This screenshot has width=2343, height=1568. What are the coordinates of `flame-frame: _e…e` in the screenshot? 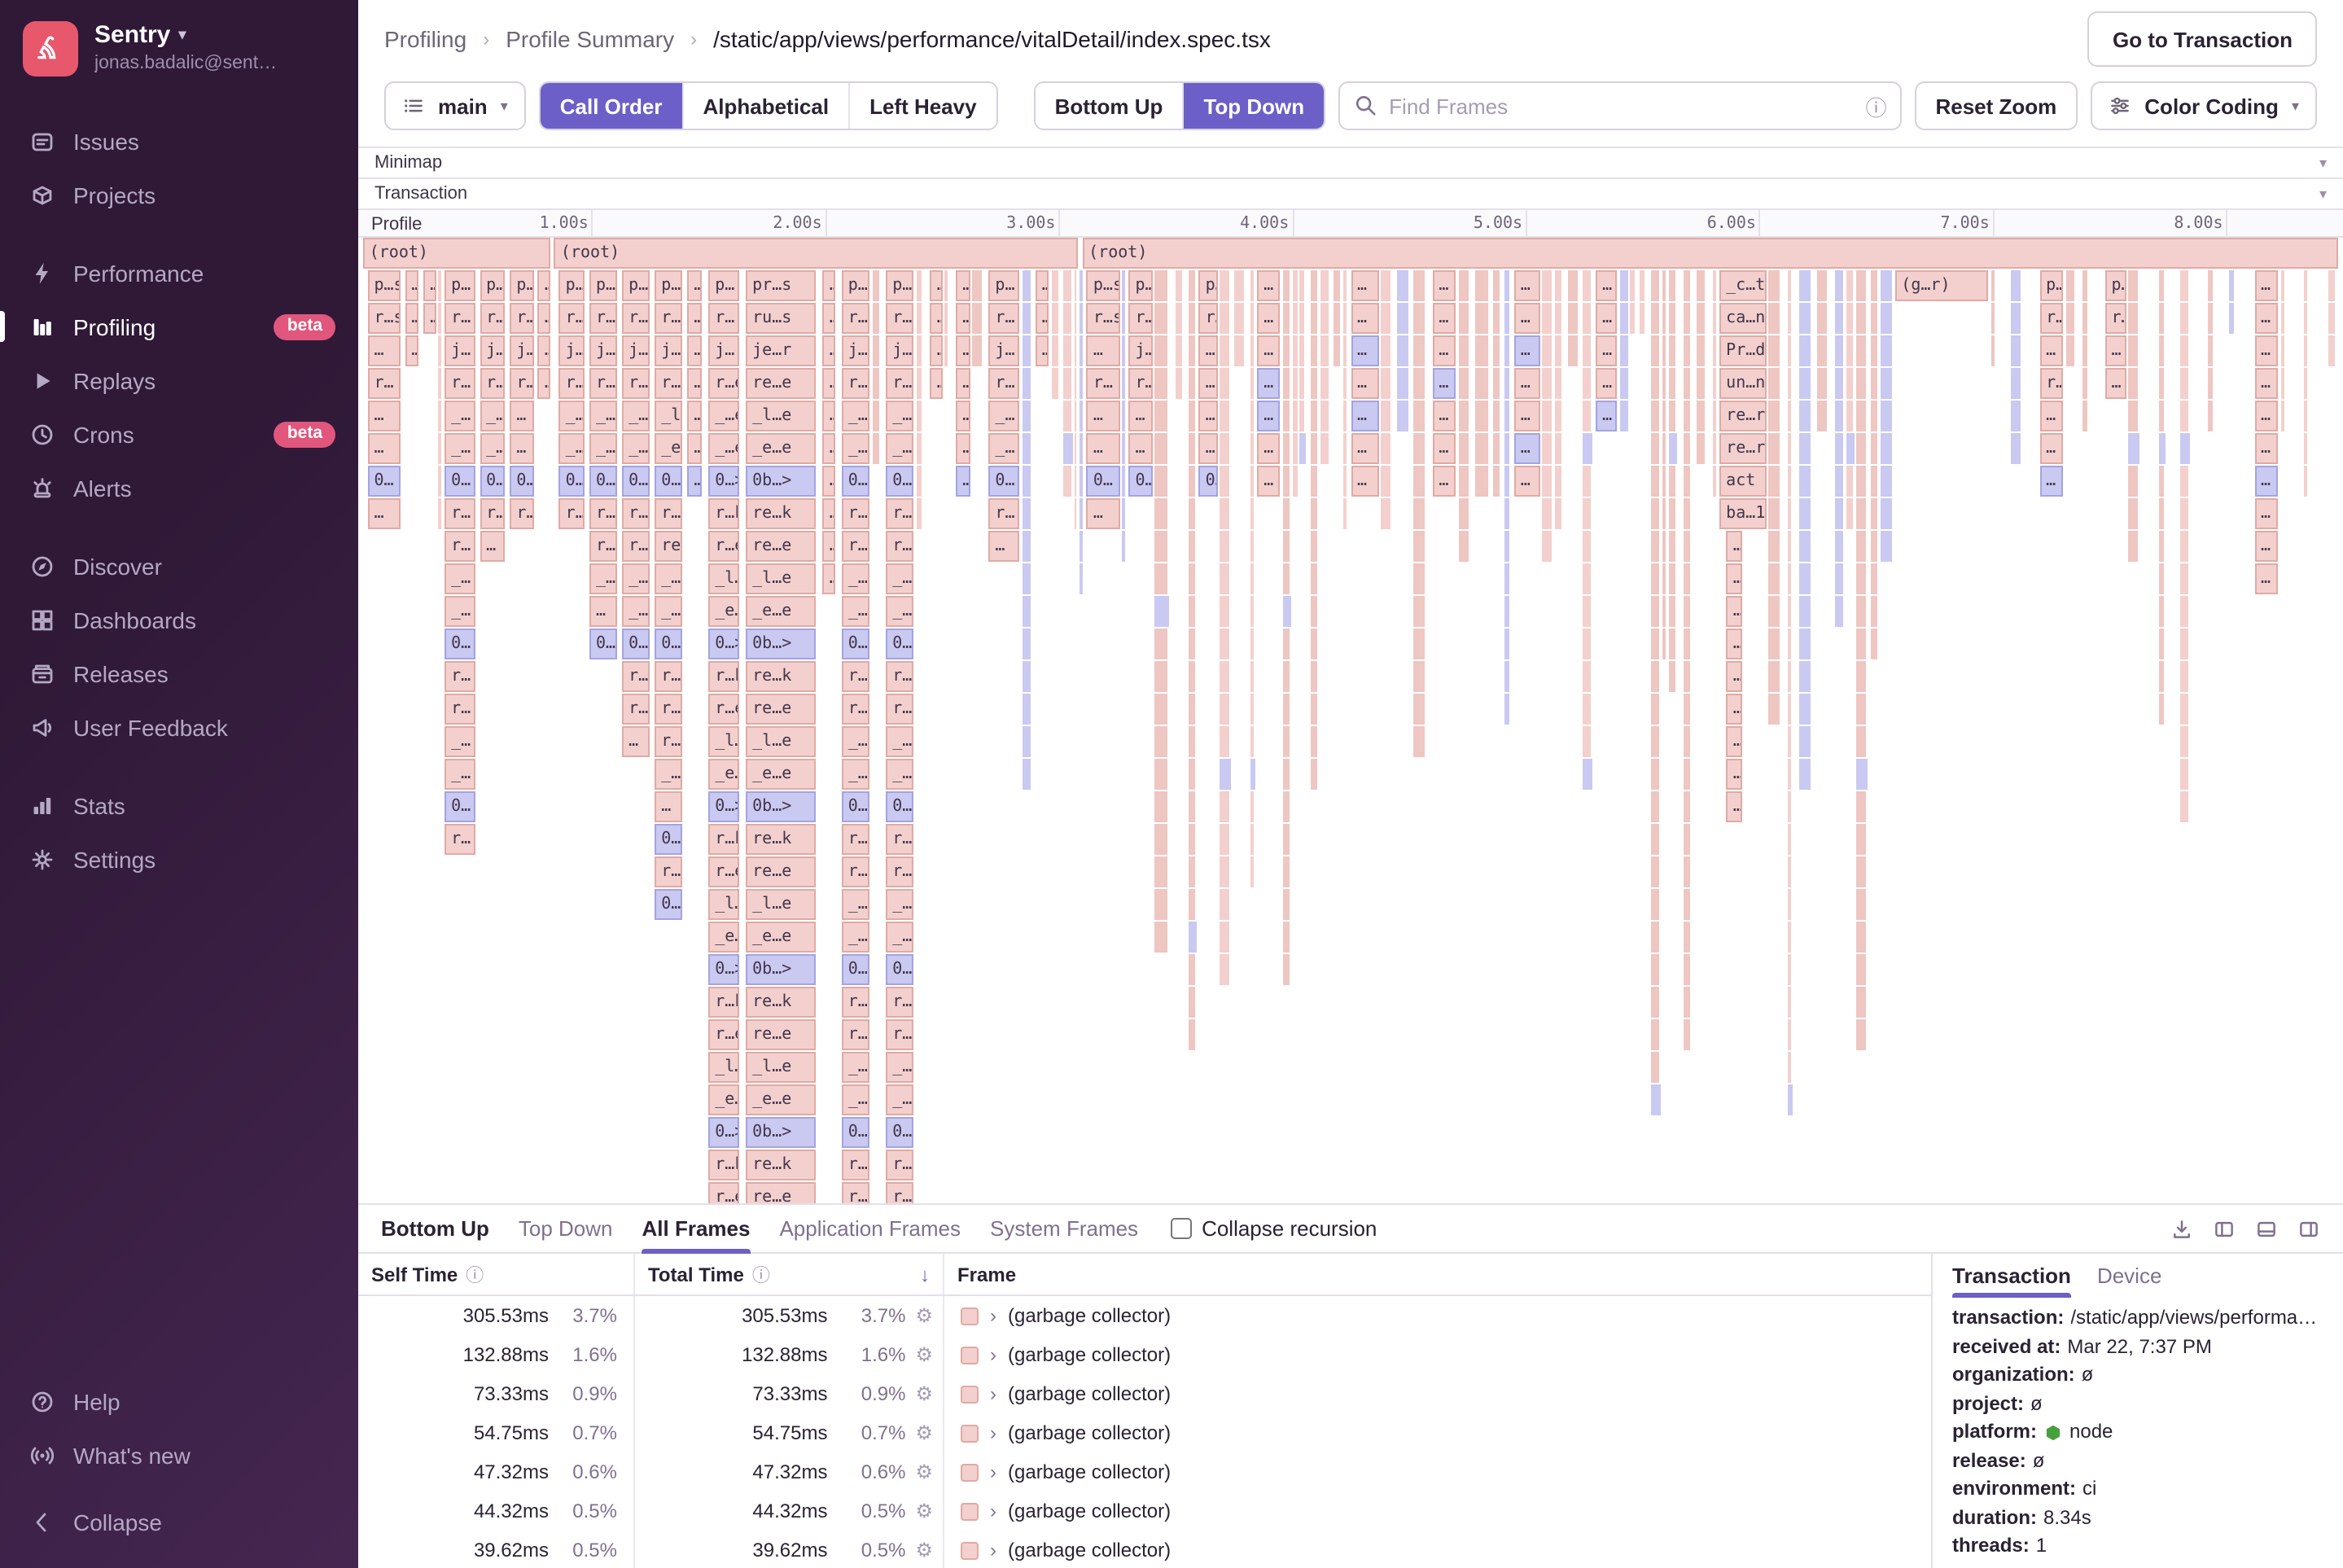 It's located at (782, 611).